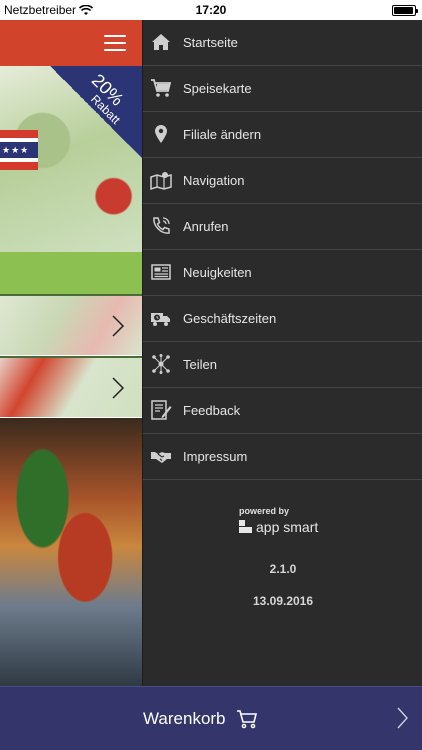 Image resolution: width=422 pixels, height=750 pixels. I want to click on app-version: 2.1.0, so click(283, 569).